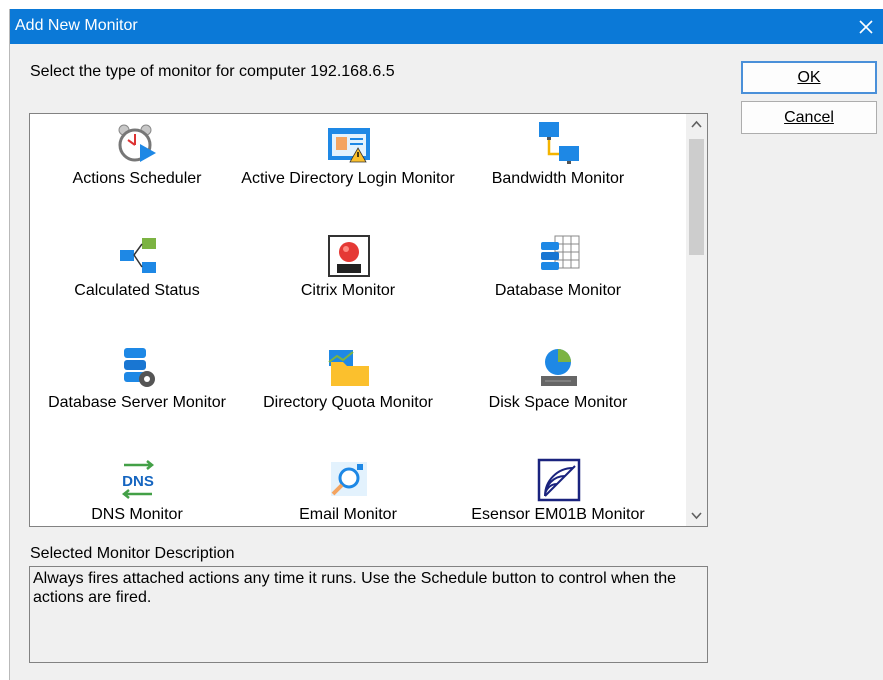 This screenshot has width=883, height=680. Describe the element at coordinates (558, 280) in the screenshot. I see `monitor-item: Database Monitor` at that location.